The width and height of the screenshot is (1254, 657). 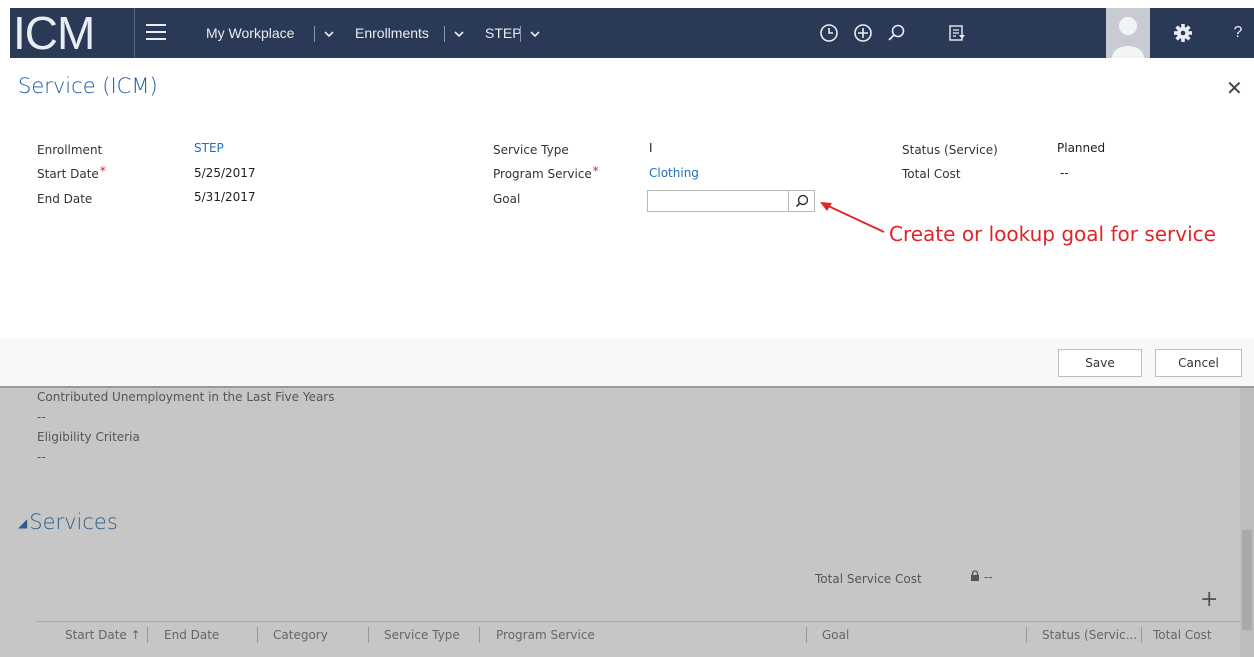 I want to click on start-date-value: 5/25/2017, so click(x=225, y=173).